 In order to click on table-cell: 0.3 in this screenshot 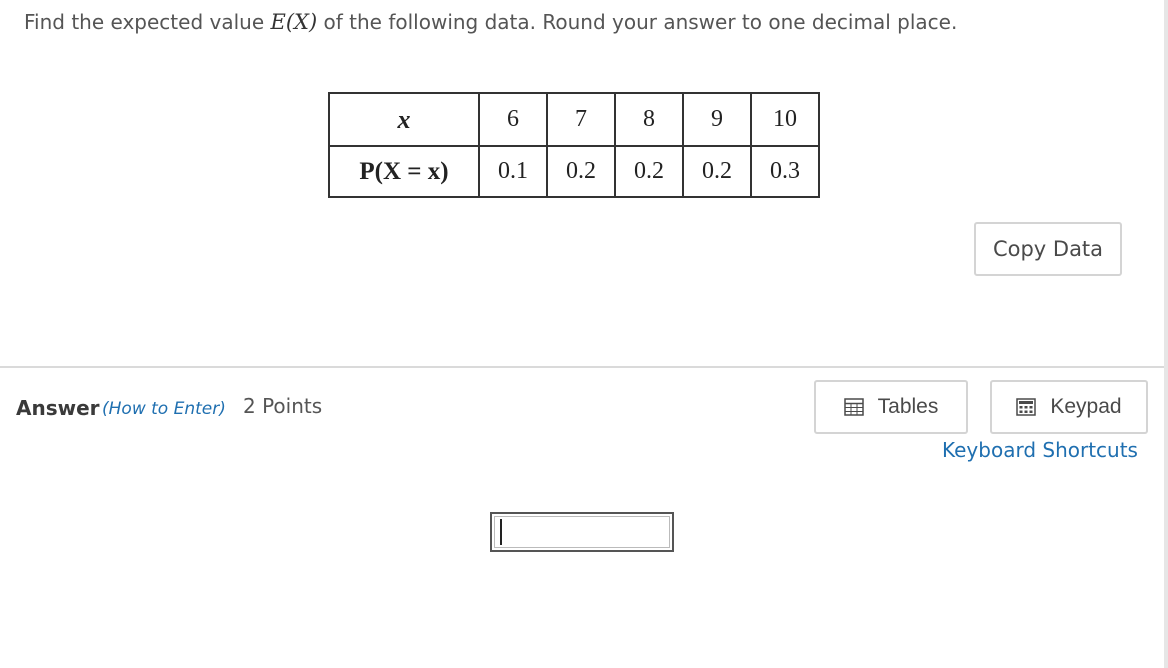, I will do `click(785, 171)`.